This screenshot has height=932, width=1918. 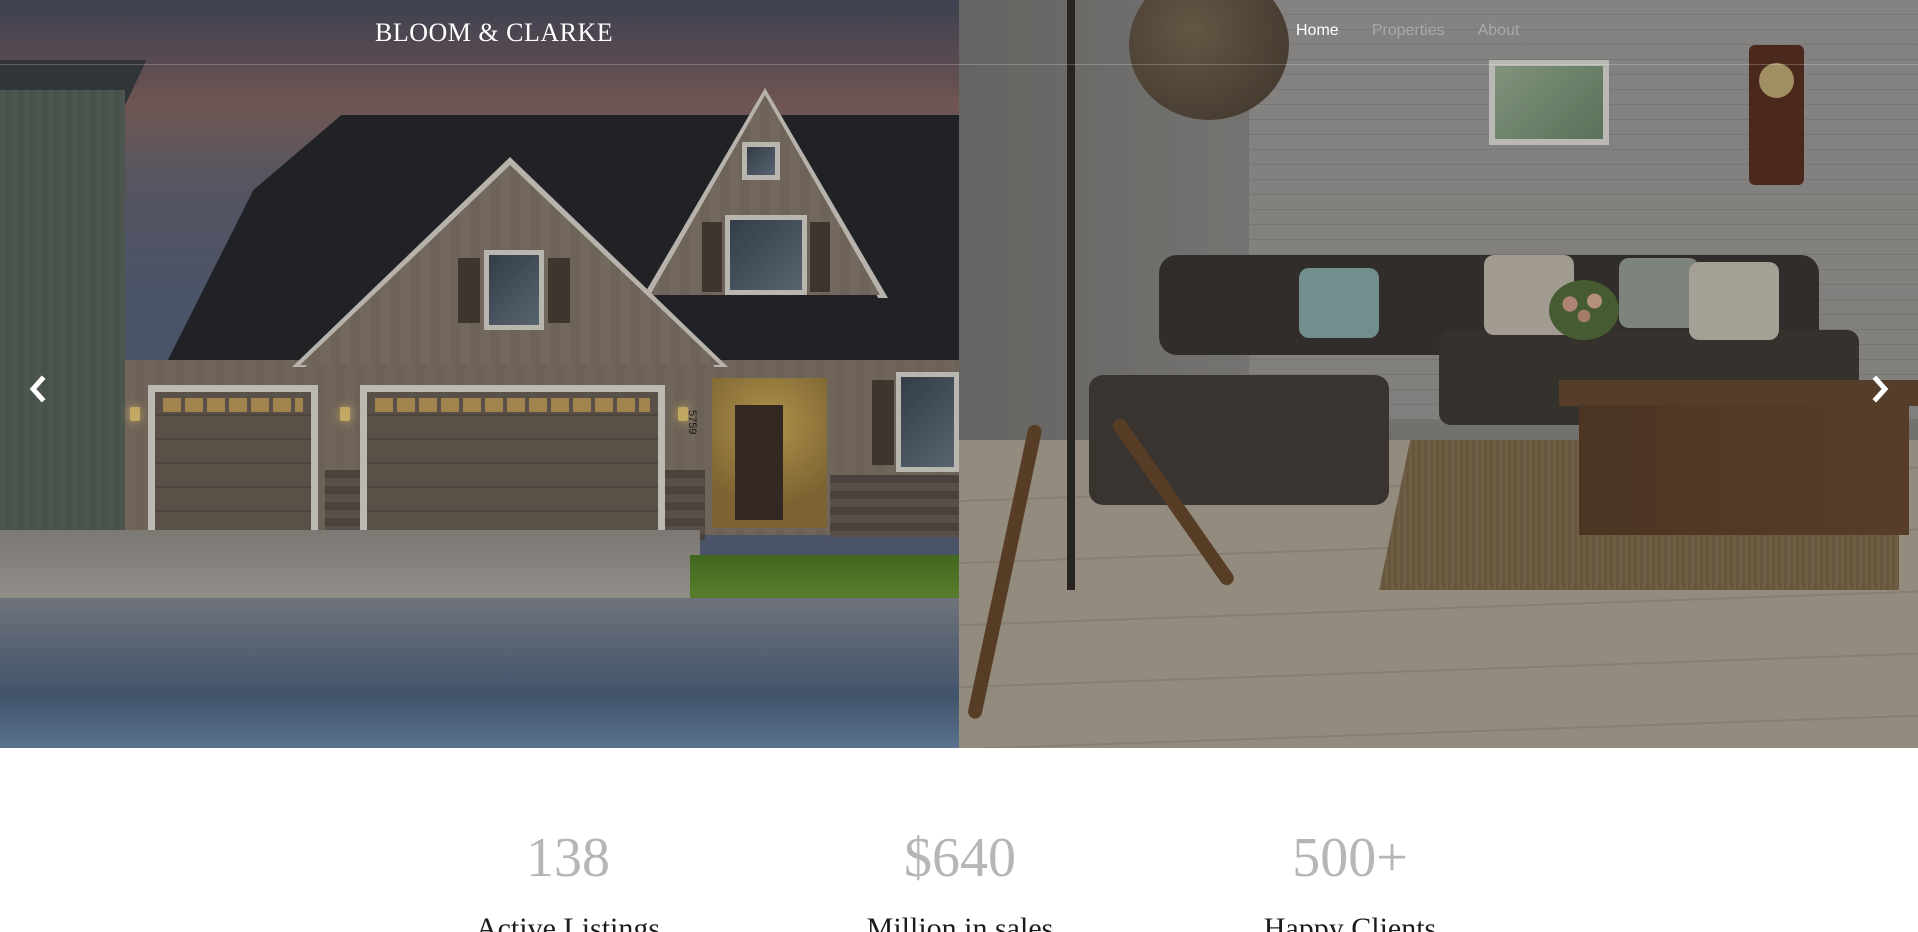 I want to click on stat-value: 500+, so click(x=1350, y=858).